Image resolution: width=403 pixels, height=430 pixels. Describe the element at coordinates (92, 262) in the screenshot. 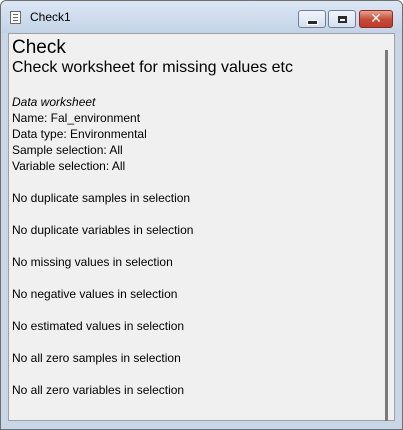

I see `check-result: No missing values in selection` at that location.